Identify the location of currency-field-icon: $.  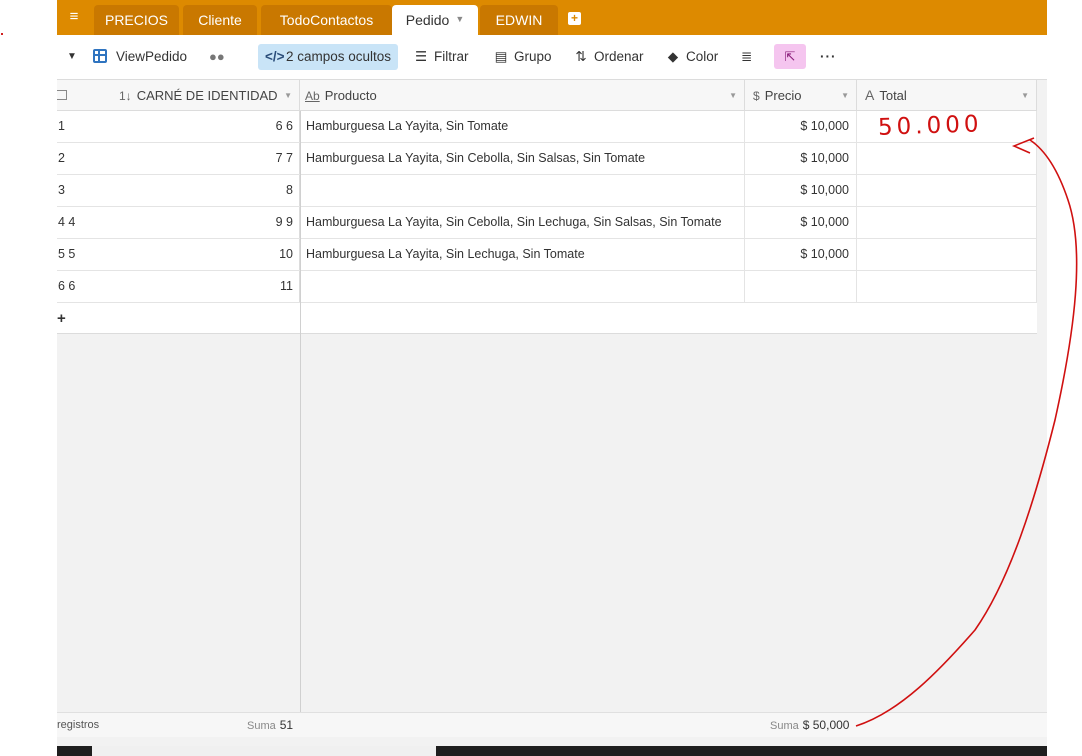
(756, 96).